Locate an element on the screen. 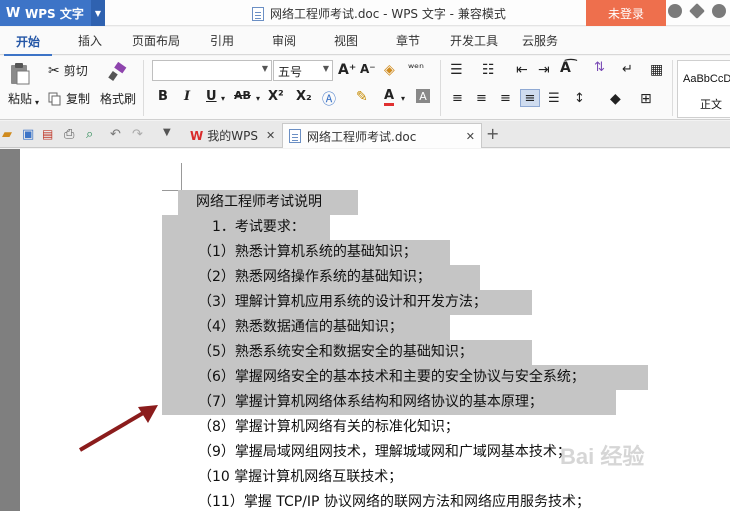 The image size is (730, 511). copy-button: 复制 is located at coordinates (69, 98).